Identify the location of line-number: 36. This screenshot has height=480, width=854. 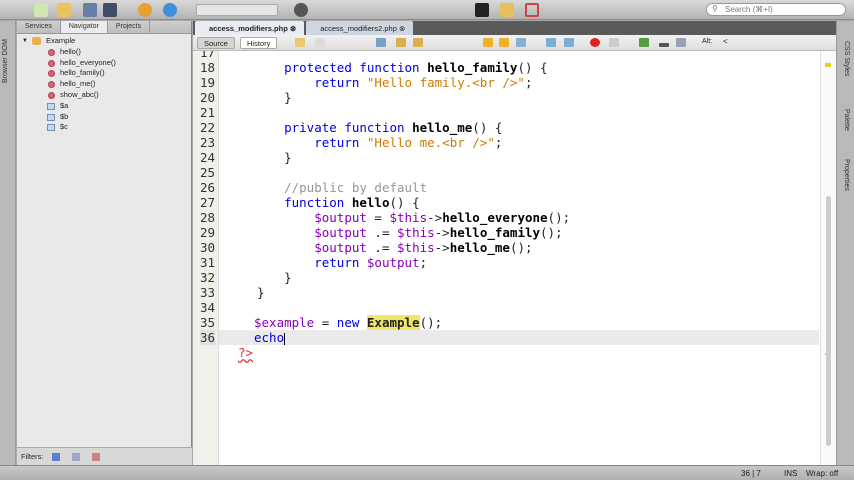
(207, 337).